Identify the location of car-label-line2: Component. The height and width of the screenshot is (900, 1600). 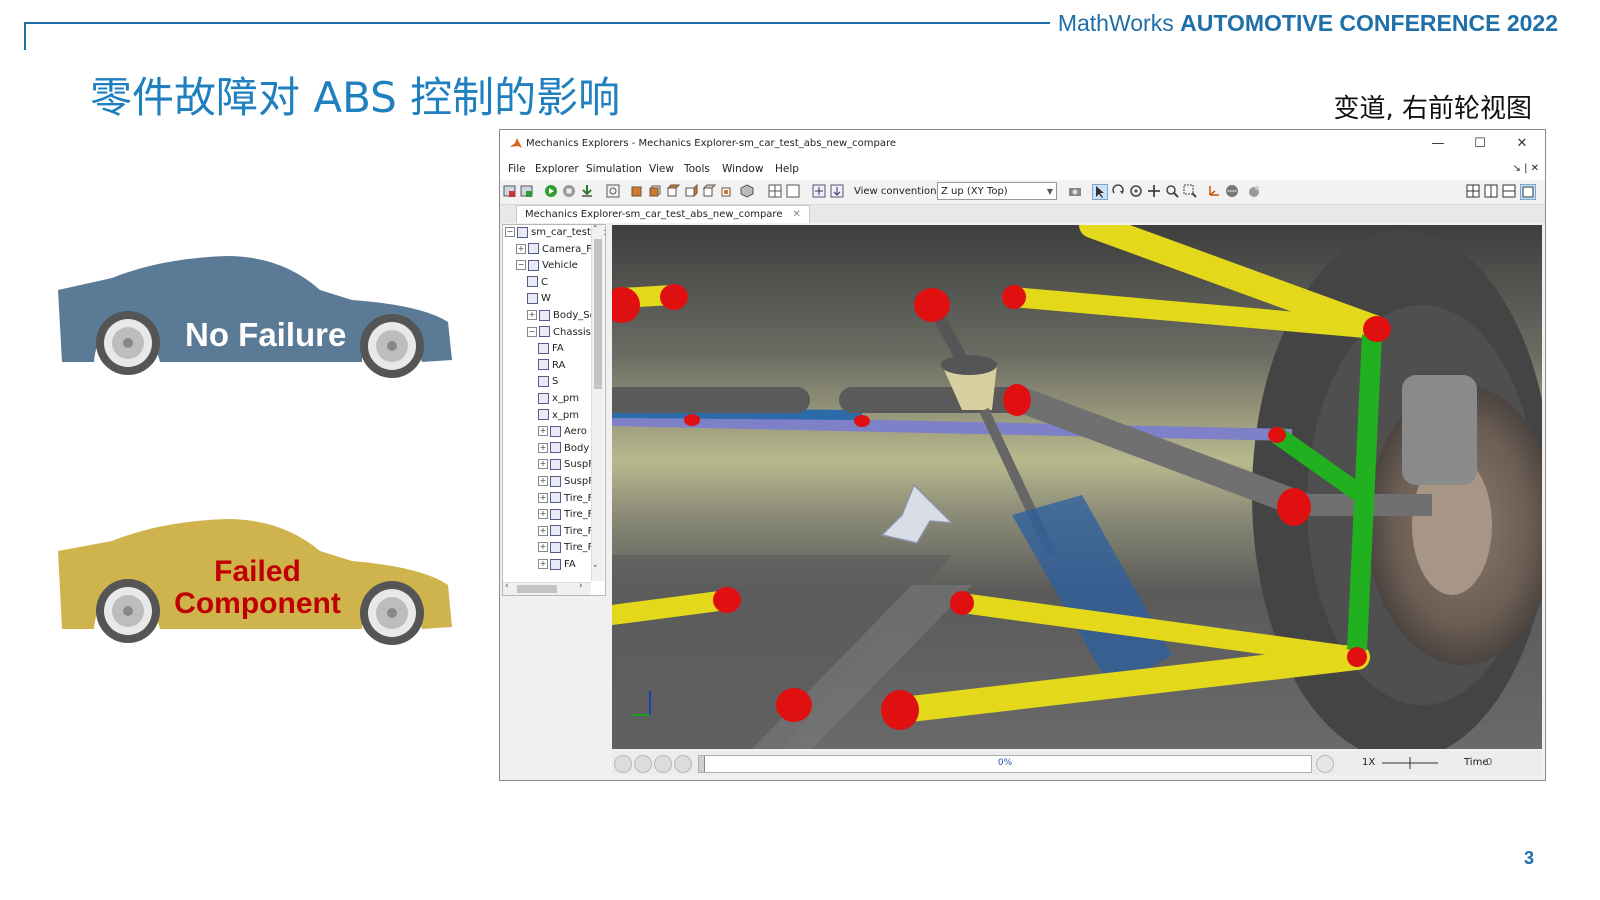
(257, 603).